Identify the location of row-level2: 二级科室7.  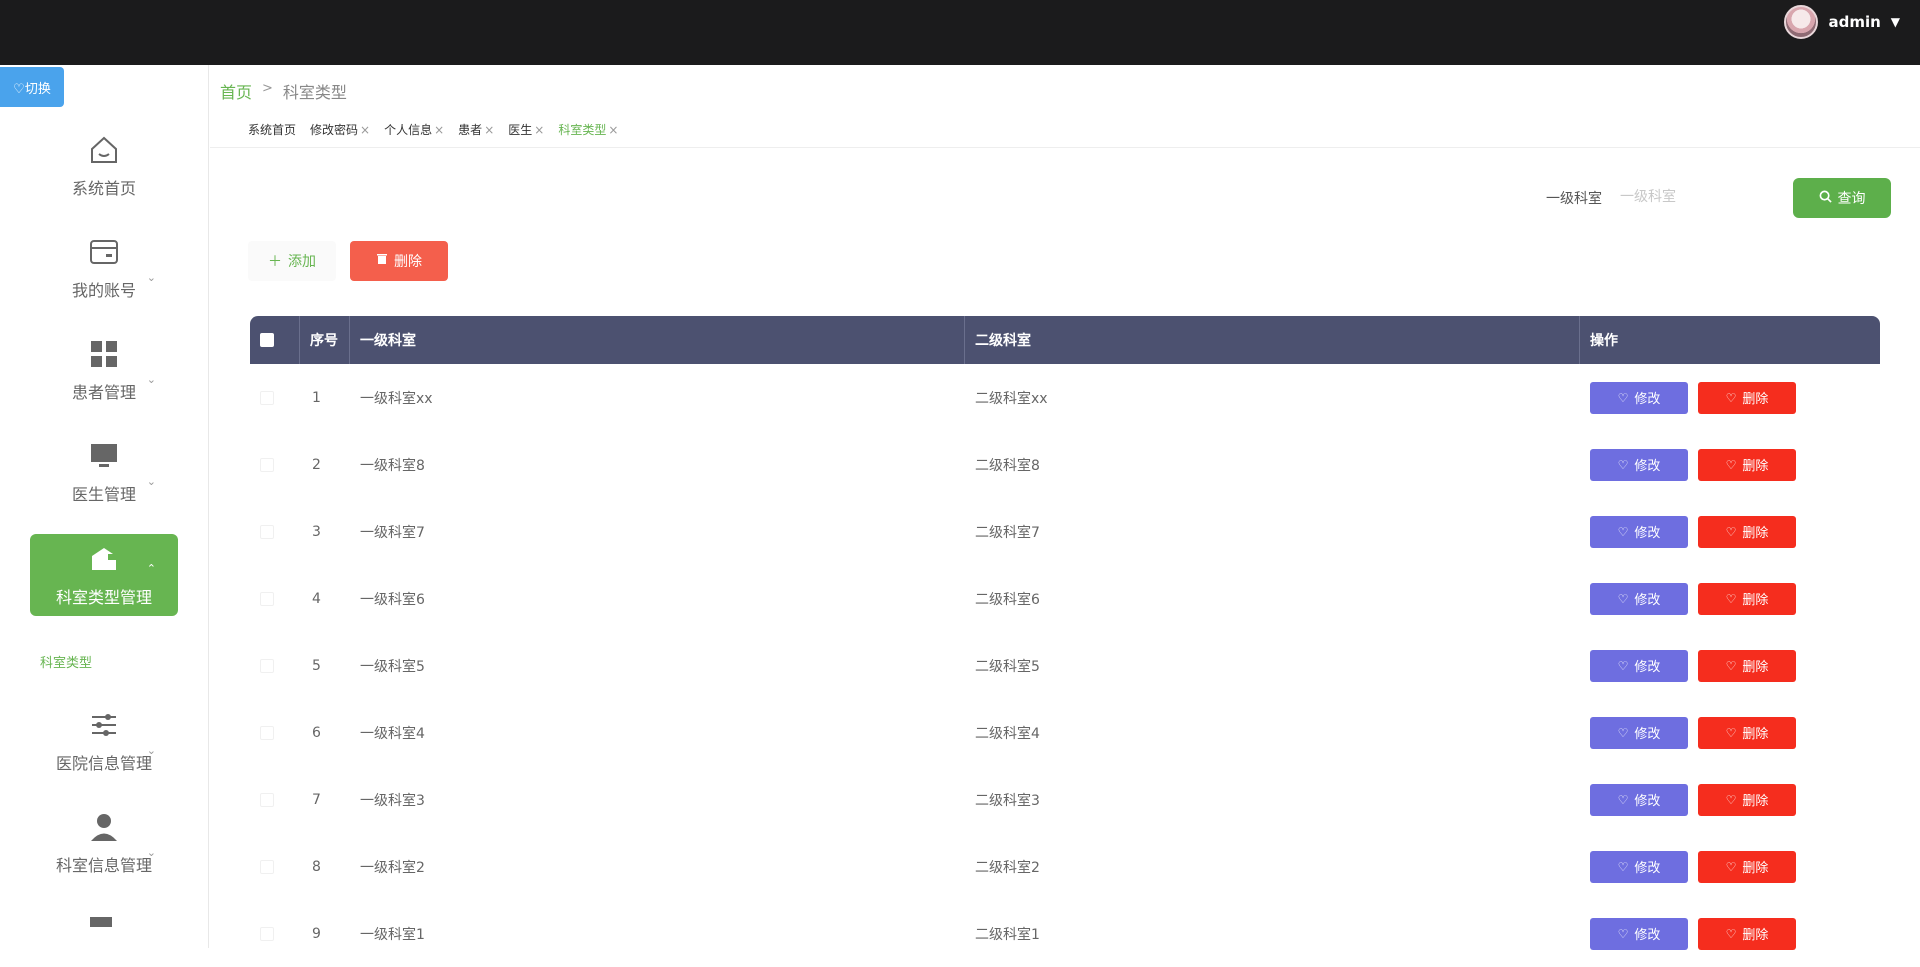
(1007, 532).